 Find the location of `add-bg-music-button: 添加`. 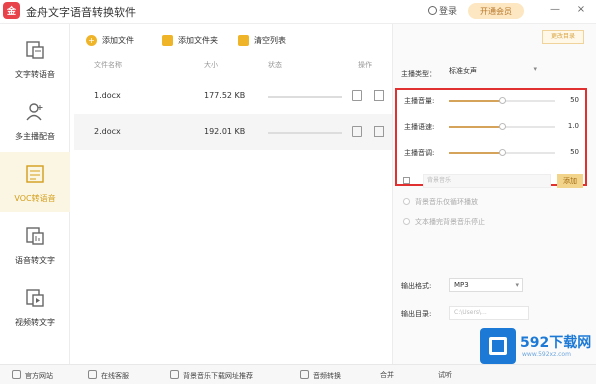

add-bg-music-button: 添加 is located at coordinates (570, 181).